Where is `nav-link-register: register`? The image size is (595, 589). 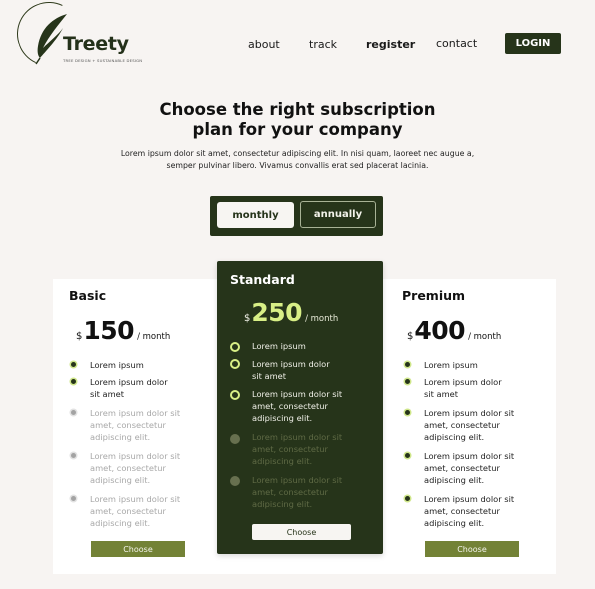 nav-link-register: register is located at coordinates (390, 44).